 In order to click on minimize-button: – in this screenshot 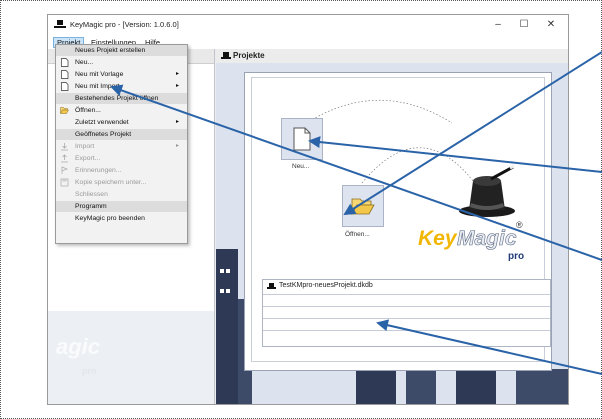, I will do `click(498, 24)`.